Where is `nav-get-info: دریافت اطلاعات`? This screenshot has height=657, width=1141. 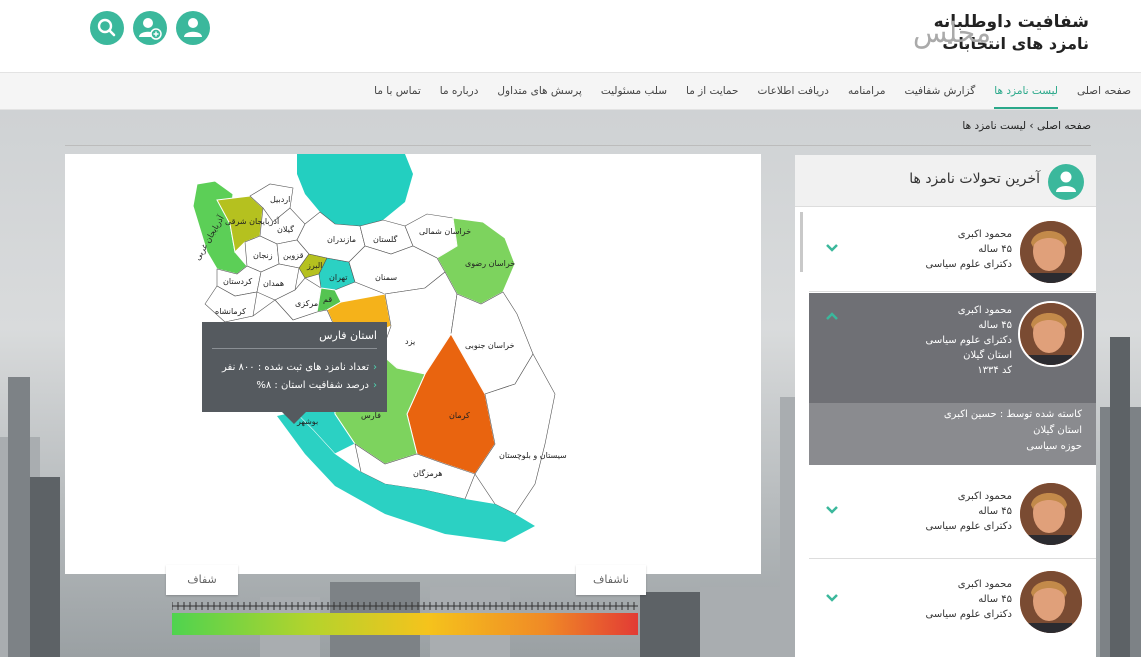 nav-get-info: دریافت اطلاعات is located at coordinates (793, 91).